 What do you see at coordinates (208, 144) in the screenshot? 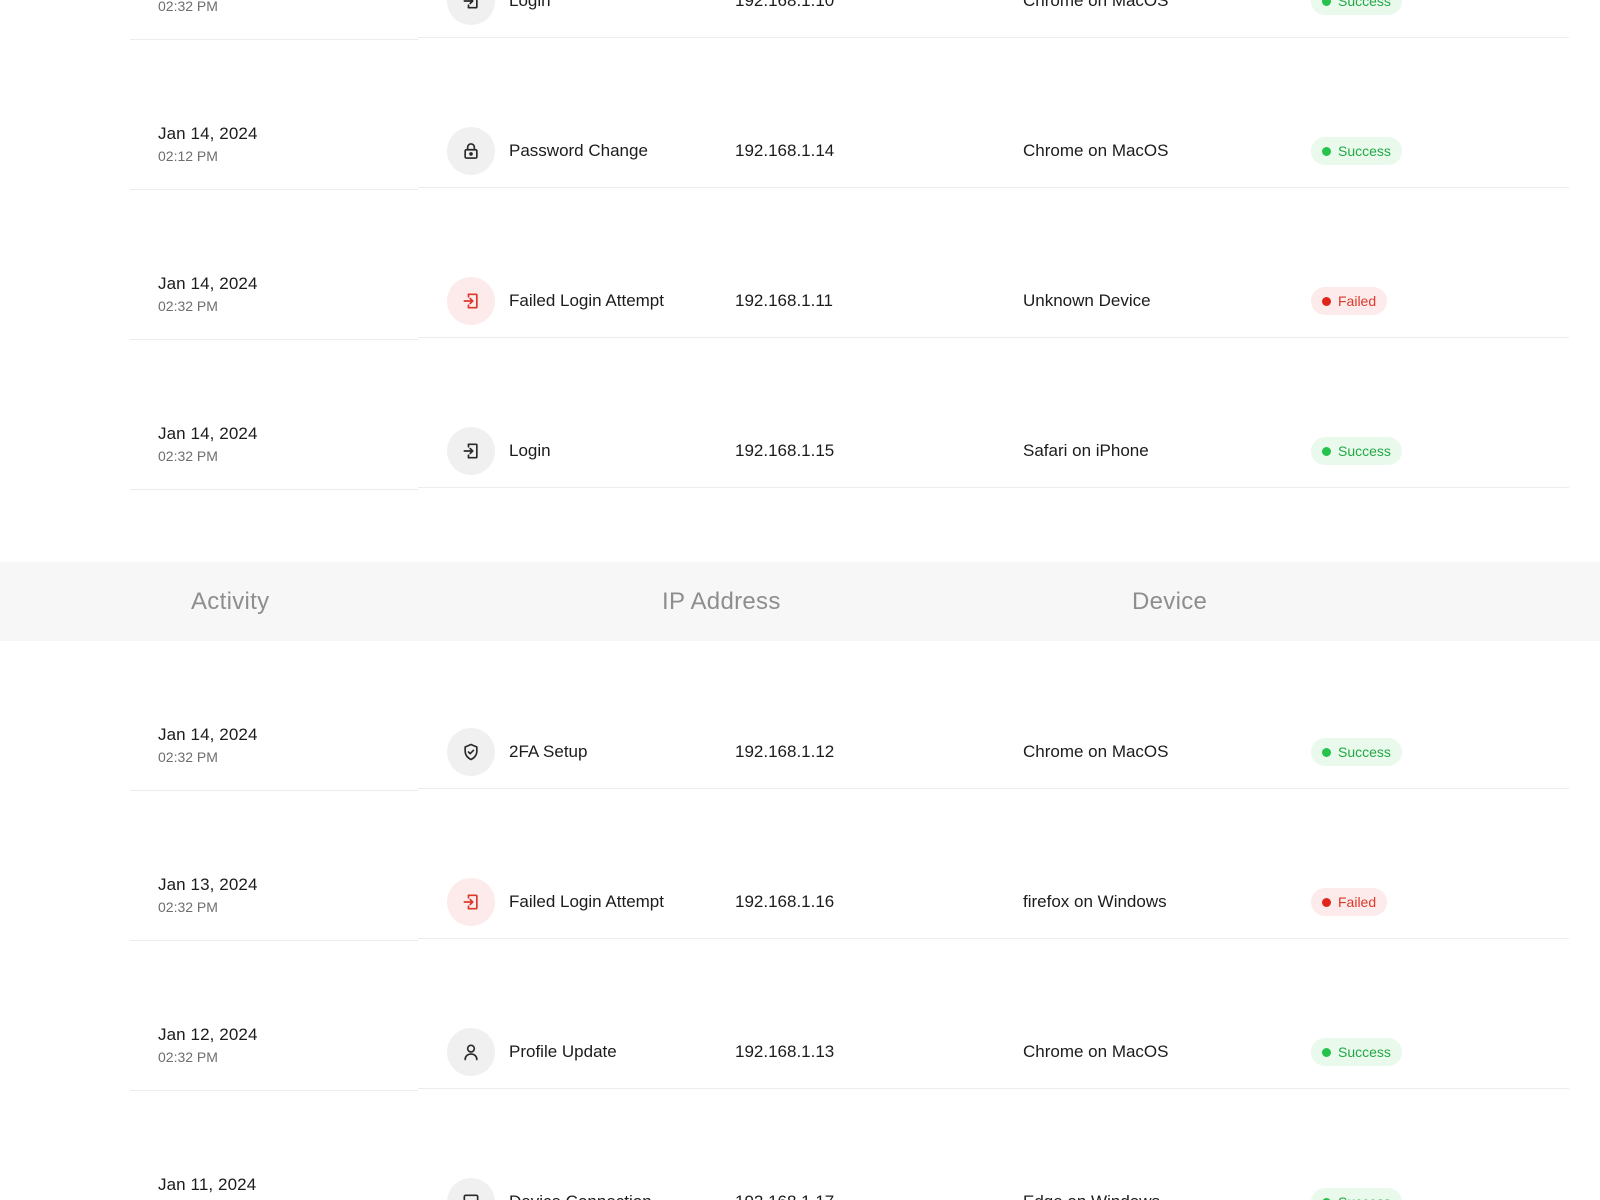
I see `date-cell: Jan 14, 2024 02:12 PM` at bounding box center [208, 144].